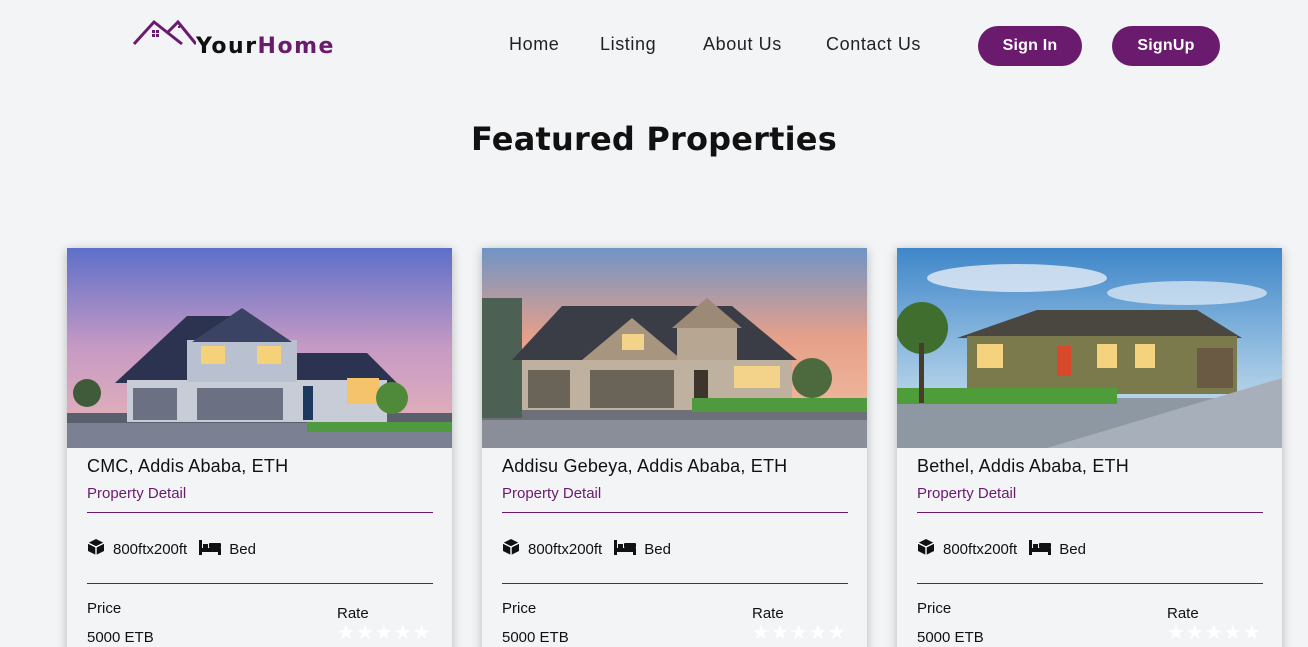 Image resolution: width=1308 pixels, height=647 pixels. I want to click on nav-listing: Listing, so click(628, 44).